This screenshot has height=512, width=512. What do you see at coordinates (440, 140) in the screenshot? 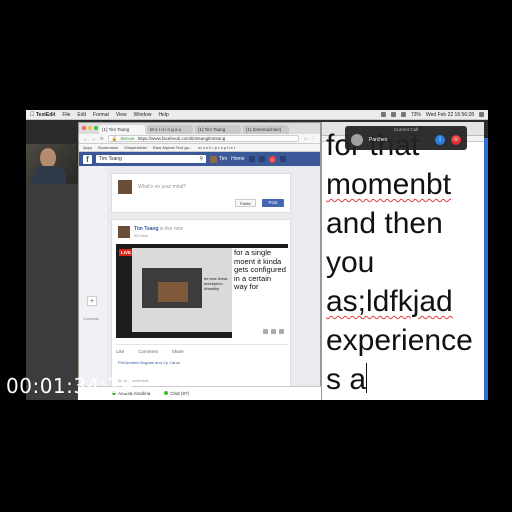
I see `info-icon: i` at bounding box center [440, 140].